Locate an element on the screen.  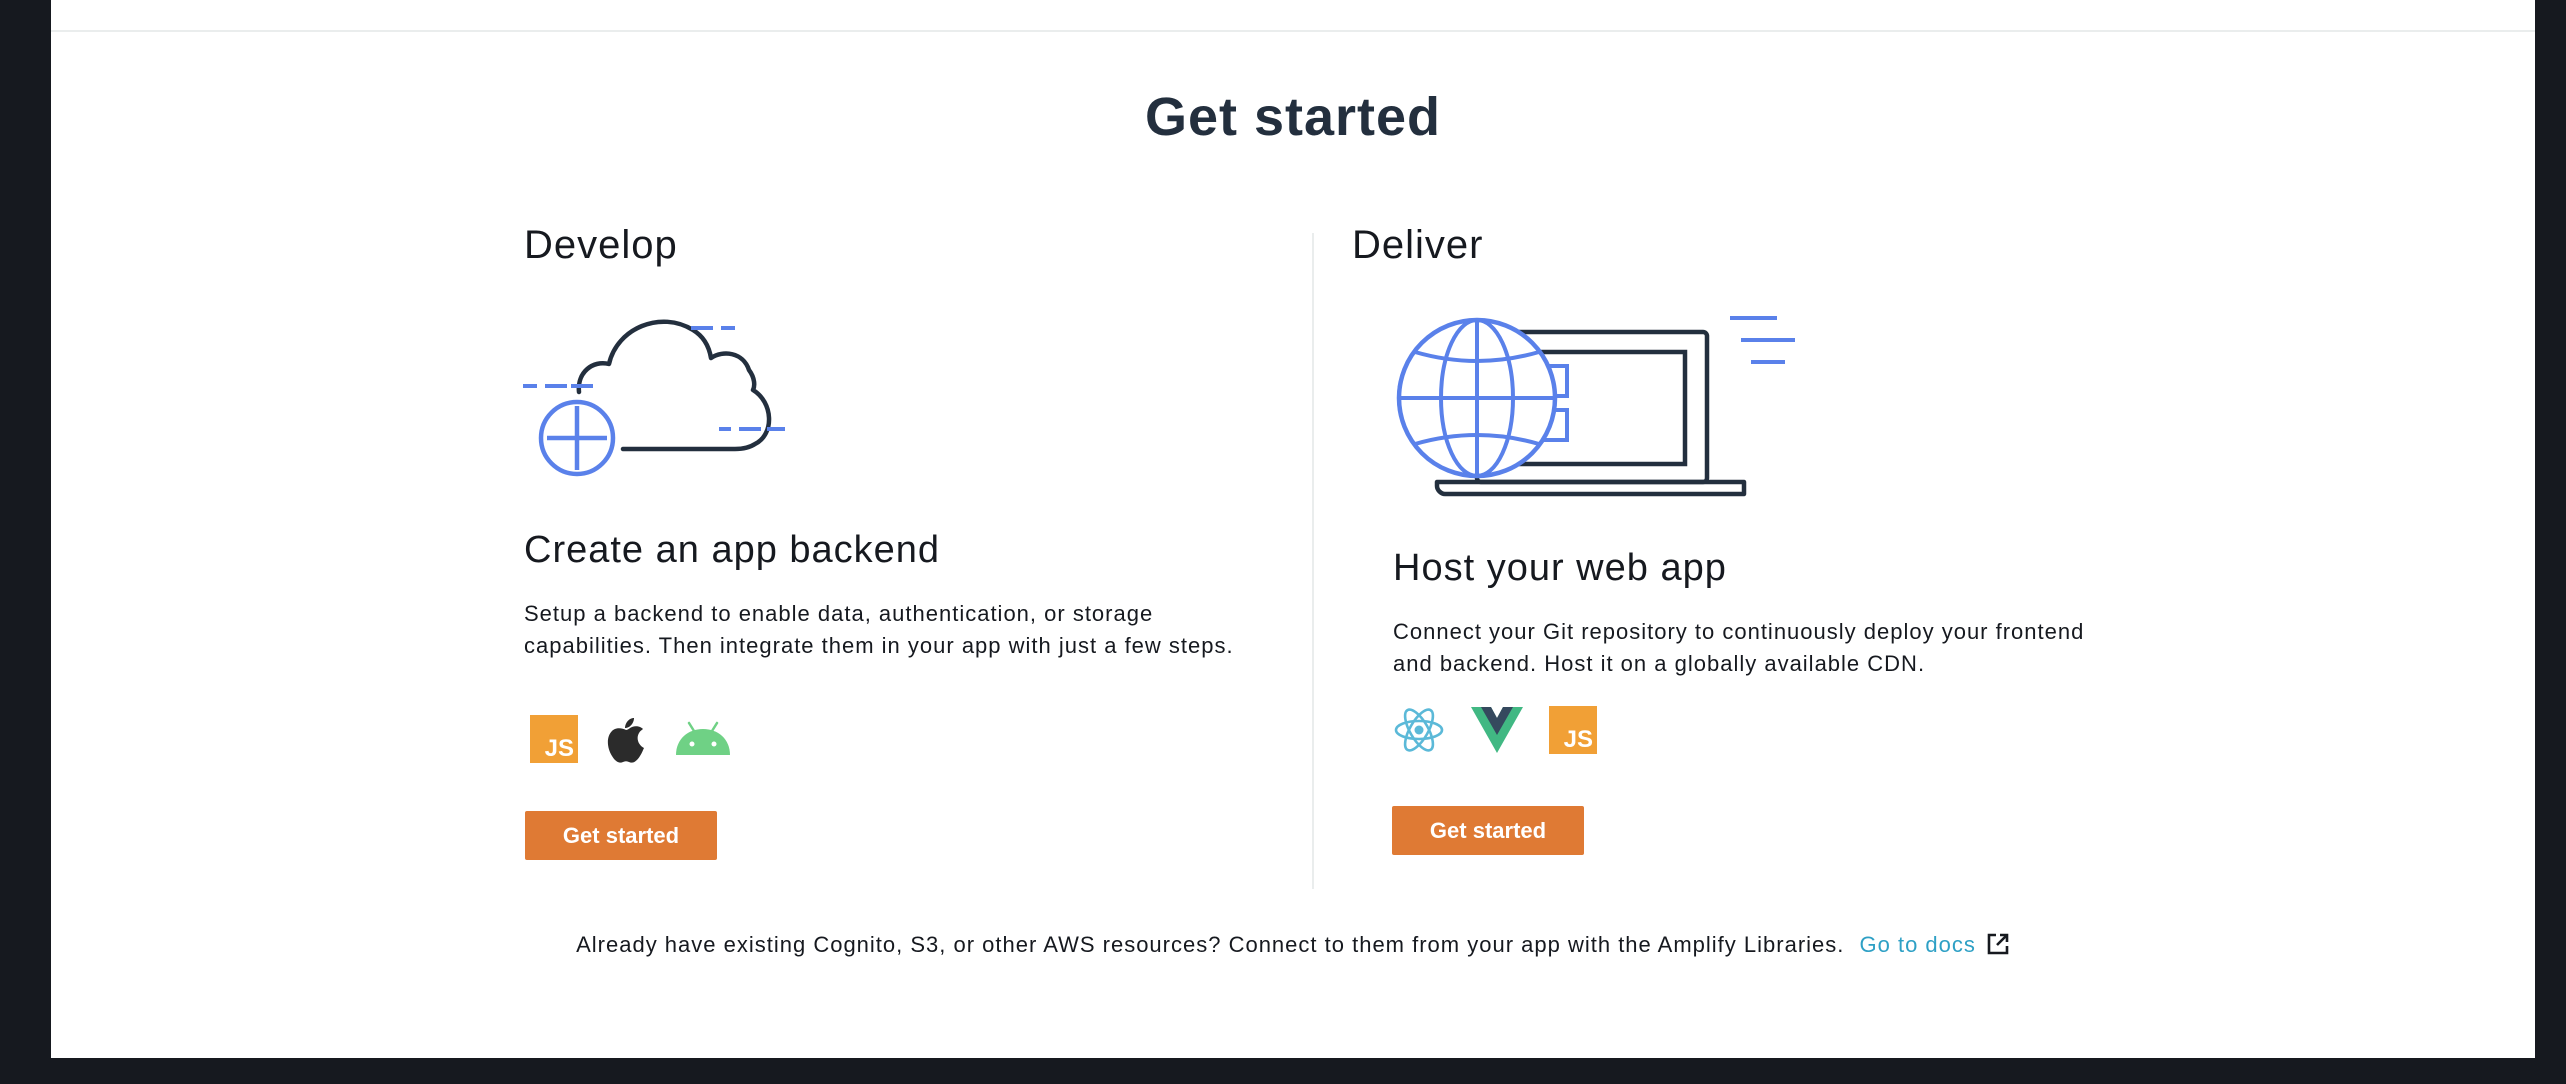
column-divider is located at coordinates (1313, 561).